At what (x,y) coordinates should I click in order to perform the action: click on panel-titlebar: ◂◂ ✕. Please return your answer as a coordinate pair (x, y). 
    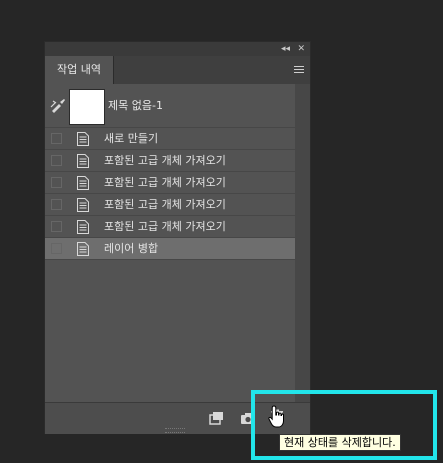
    Looking at the image, I should click on (177, 49).